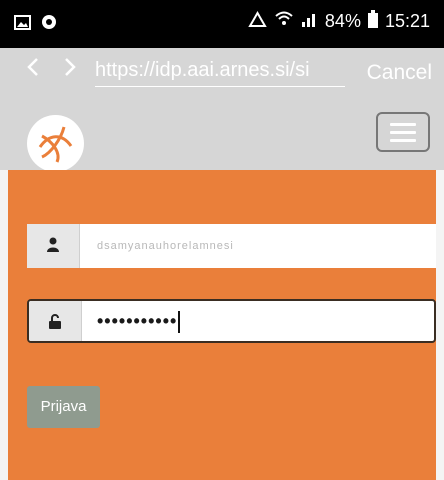 This screenshot has width=444, height=480. I want to click on sync-icon, so click(257, 21).